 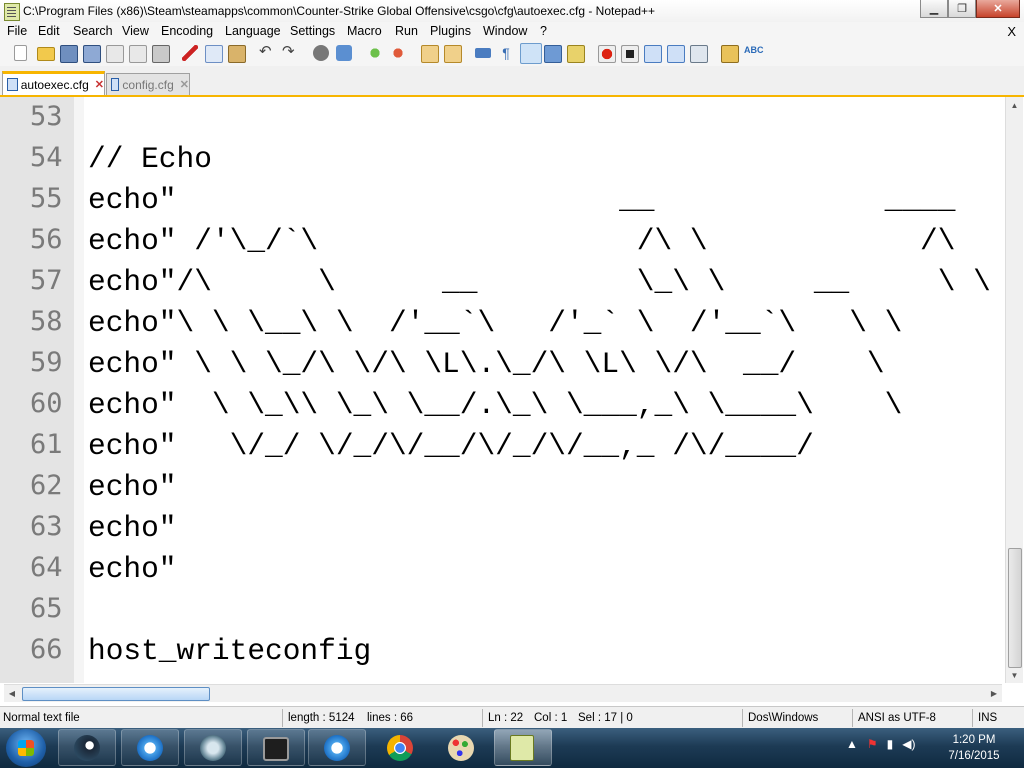 I want to click on cut-icon, so click(x=190, y=53).